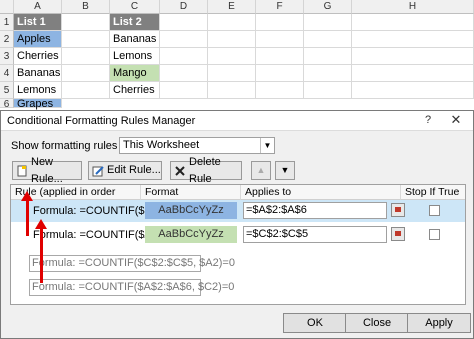 This screenshot has height=339, width=474. I want to click on show-rules-select: This Worksheet ▼, so click(197, 145).